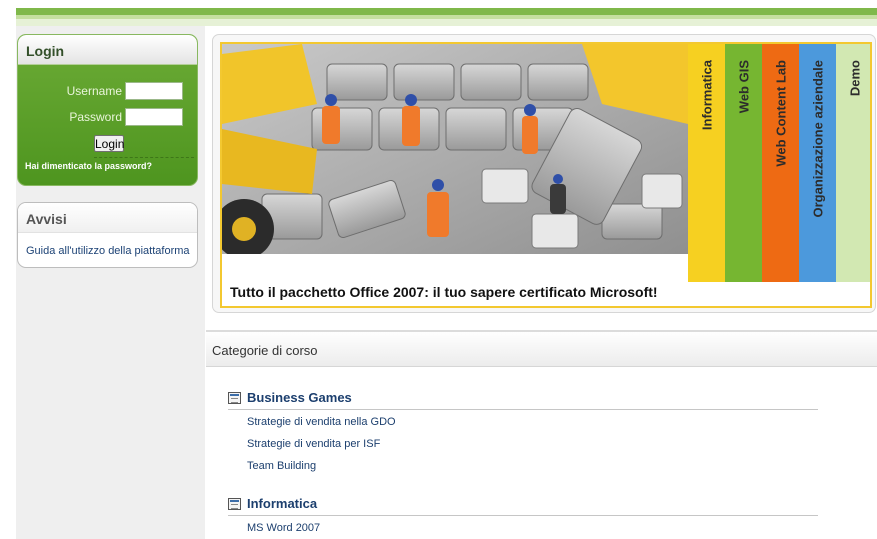  What do you see at coordinates (446, 17) in the screenshot?
I see `top-green-bar` at bounding box center [446, 17].